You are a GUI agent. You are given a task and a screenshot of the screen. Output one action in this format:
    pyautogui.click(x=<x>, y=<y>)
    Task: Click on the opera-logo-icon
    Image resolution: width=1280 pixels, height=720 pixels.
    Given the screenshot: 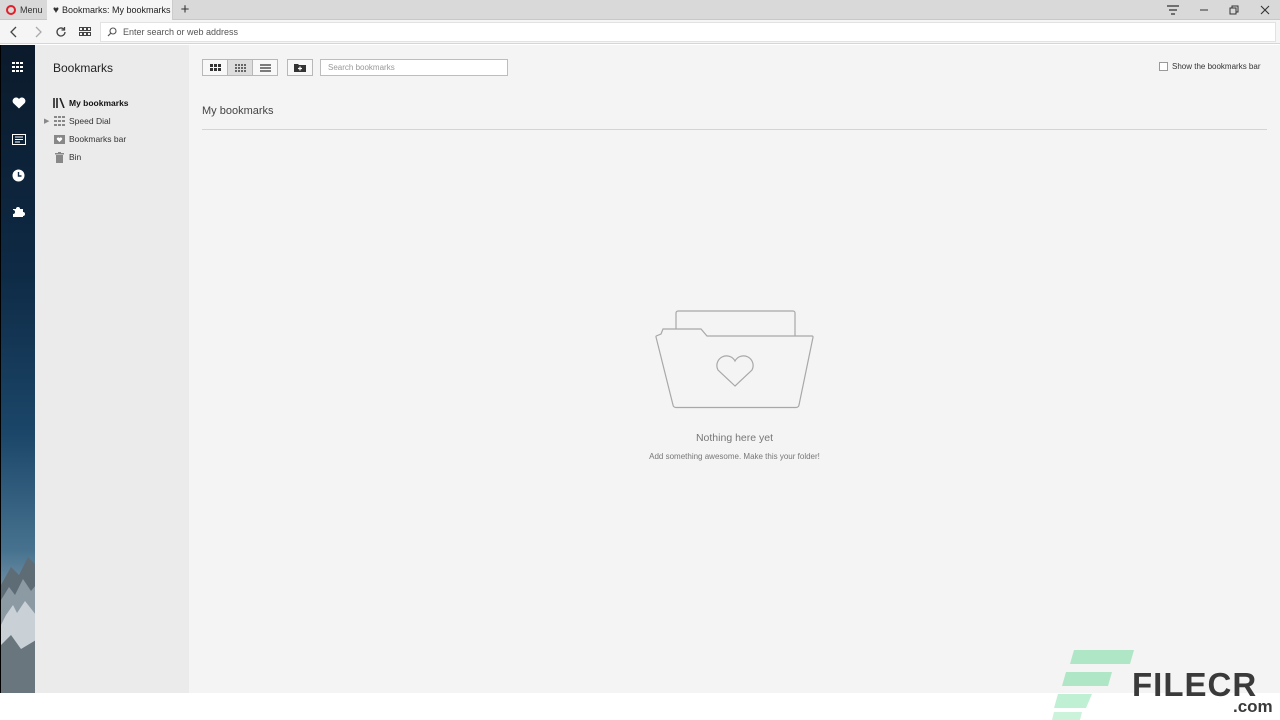 What is the action you would take?
    pyautogui.click(x=11, y=10)
    